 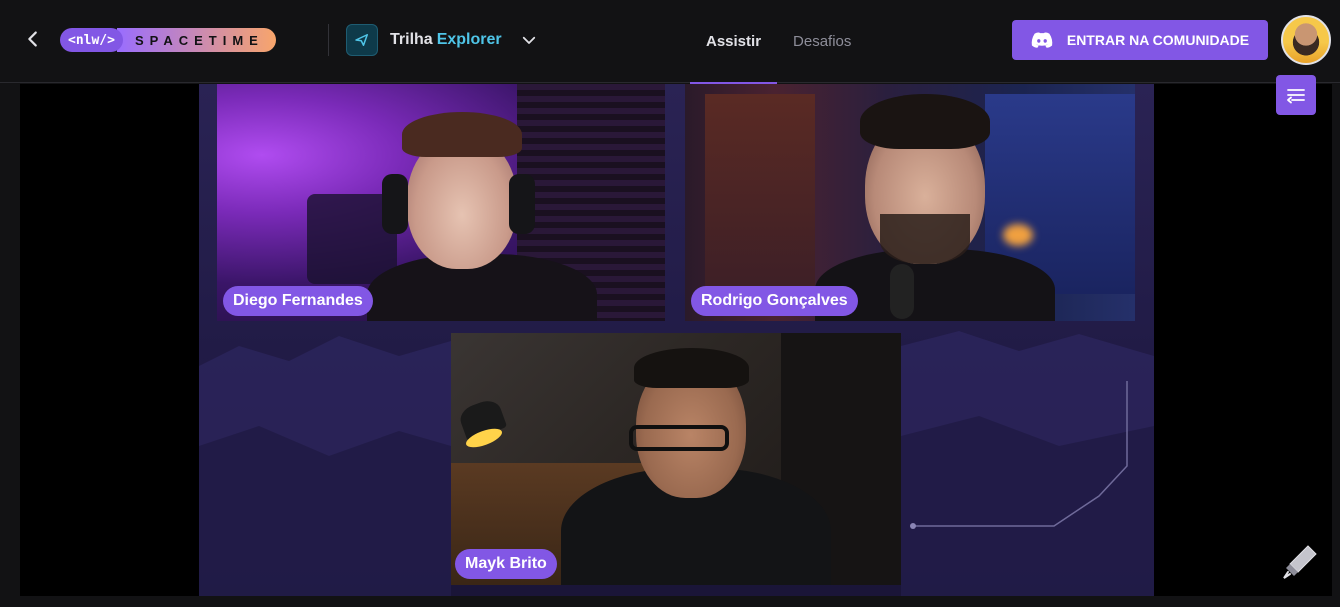 What do you see at coordinates (469, 39) in the screenshot?
I see `track-name: Explorer` at bounding box center [469, 39].